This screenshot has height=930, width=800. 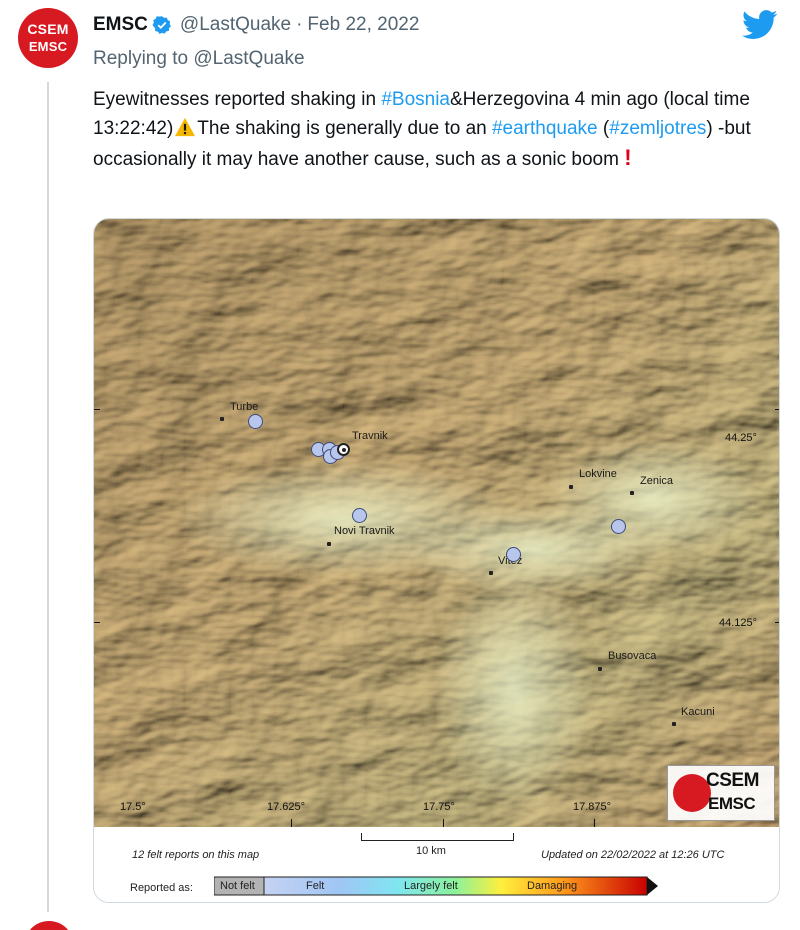 What do you see at coordinates (633, 855) in the screenshot?
I see `updated-timestamp: Updated on 22/02/2022 at 12:26 UTC` at bounding box center [633, 855].